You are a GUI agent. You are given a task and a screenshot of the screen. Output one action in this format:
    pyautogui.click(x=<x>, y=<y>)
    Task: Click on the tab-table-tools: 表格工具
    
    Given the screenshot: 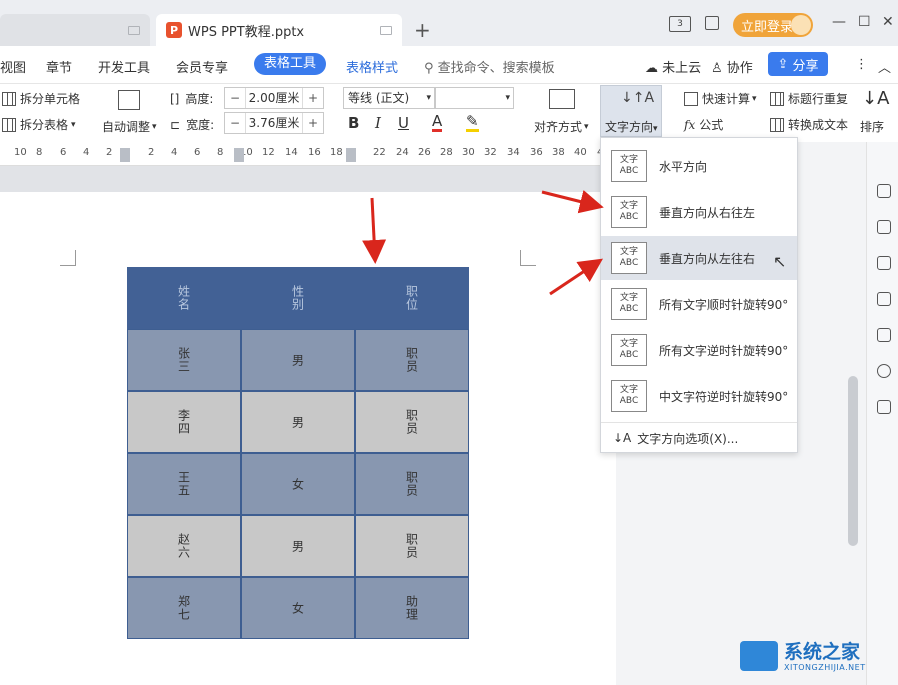 What is the action you would take?
    pyautogui.click(x=290, y=64)
    